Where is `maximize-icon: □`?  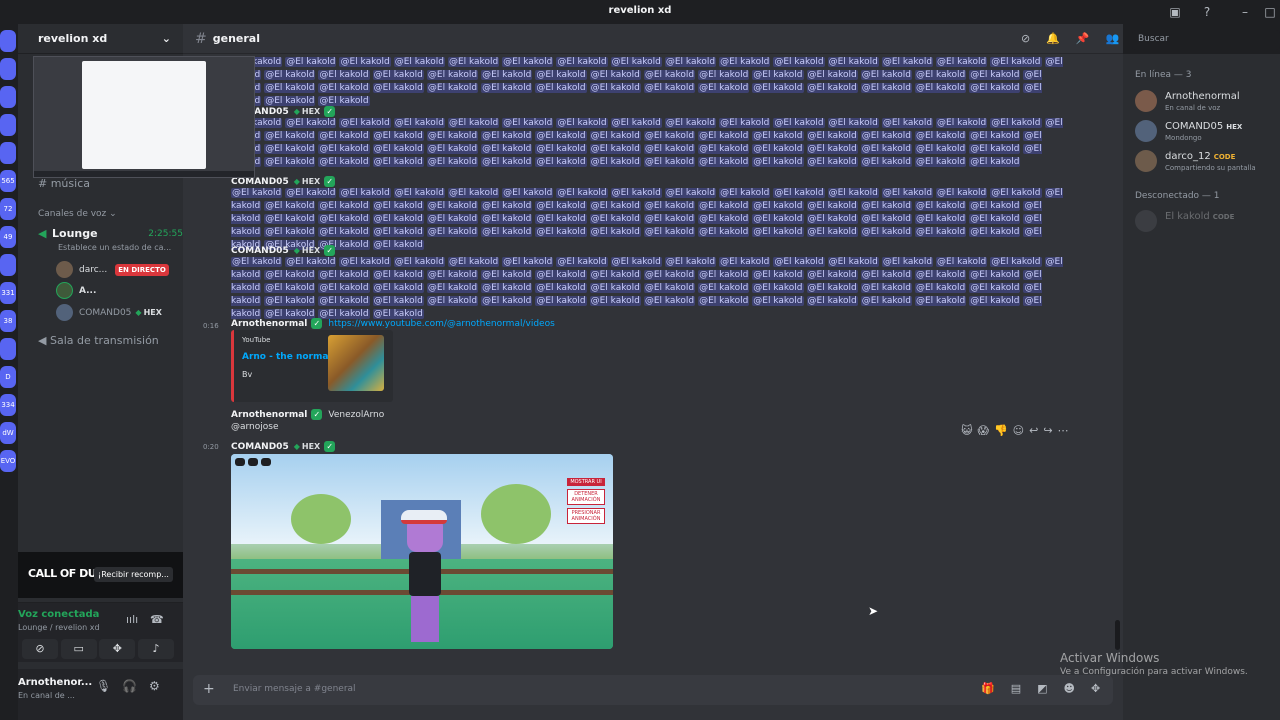 maximize-icon: □ is located at coordinates (1270, 12).